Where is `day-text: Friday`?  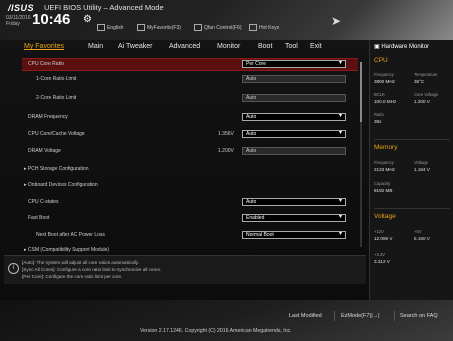
day-text: Friday is located at coordinates (13, 24).